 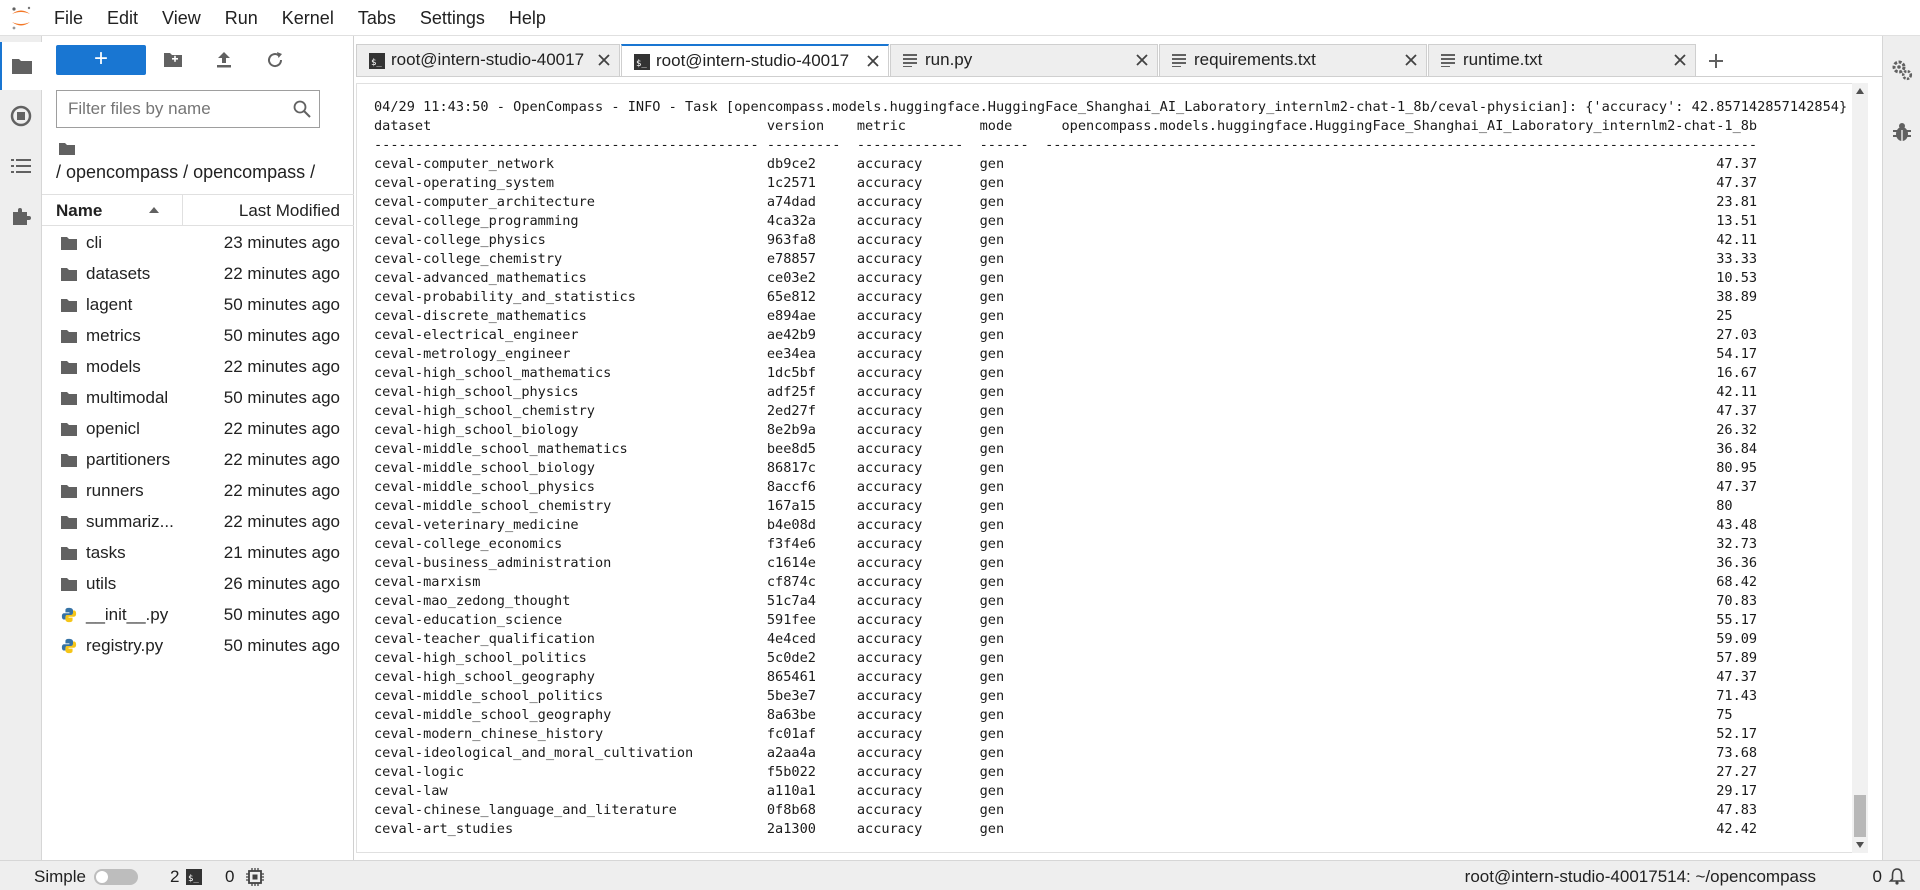 I want to click on file-row-utils: utils 26 minutes ago, so click(x=198, y=584).